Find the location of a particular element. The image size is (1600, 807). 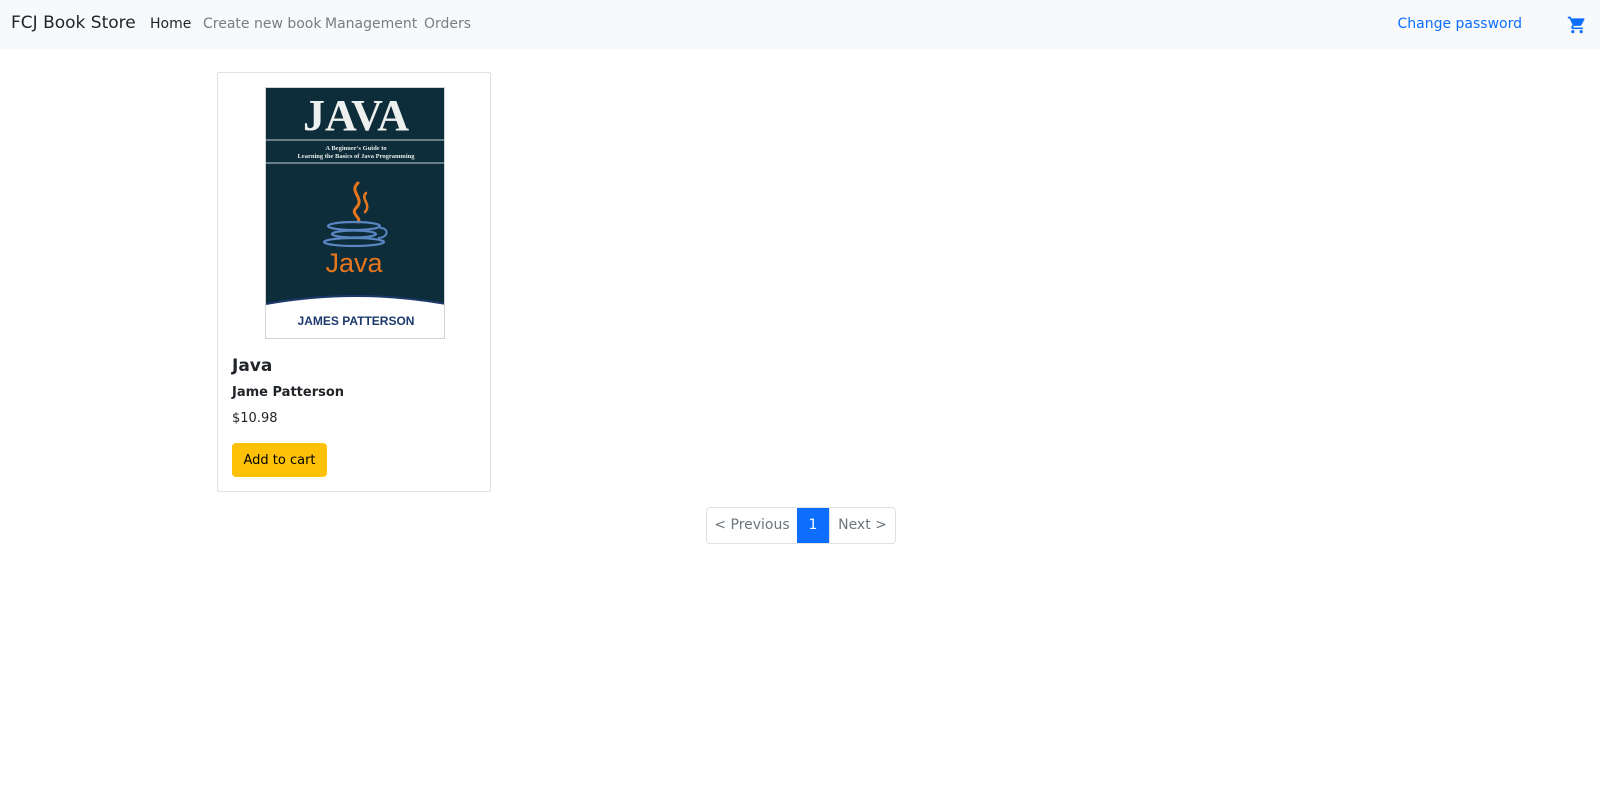

cover-subtitle-1: A Beginner's Guide to is located at coordinates (355, 148).